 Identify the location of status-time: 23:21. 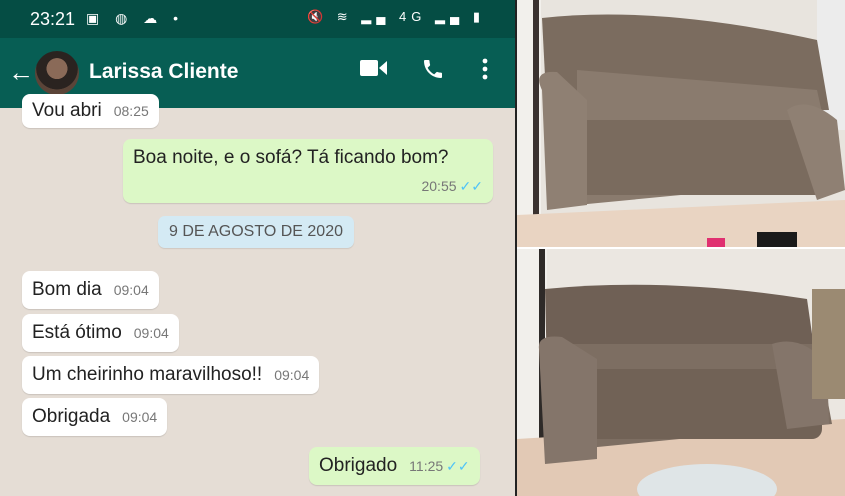
(53, 19).